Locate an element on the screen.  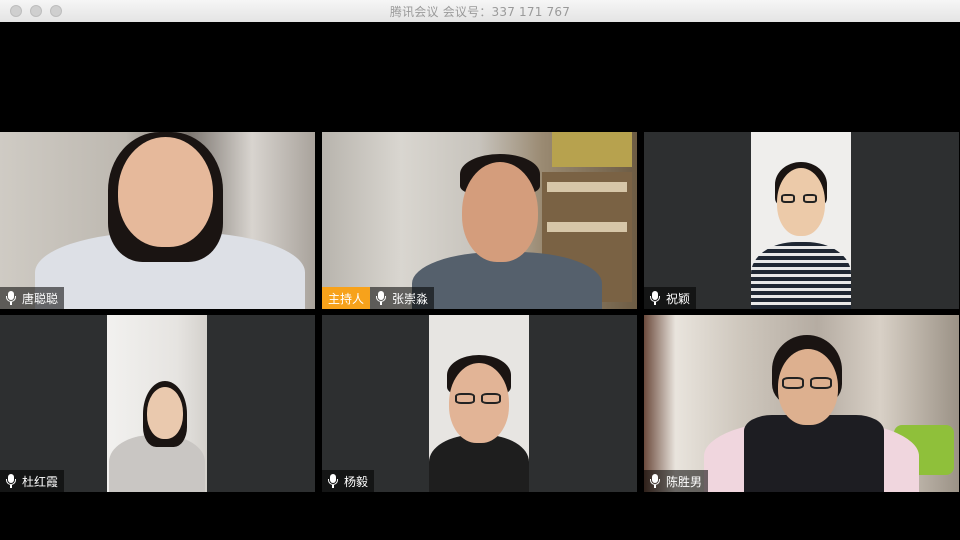
participant-tile-4: 杜红霞 is located at coordinates (157, 403).